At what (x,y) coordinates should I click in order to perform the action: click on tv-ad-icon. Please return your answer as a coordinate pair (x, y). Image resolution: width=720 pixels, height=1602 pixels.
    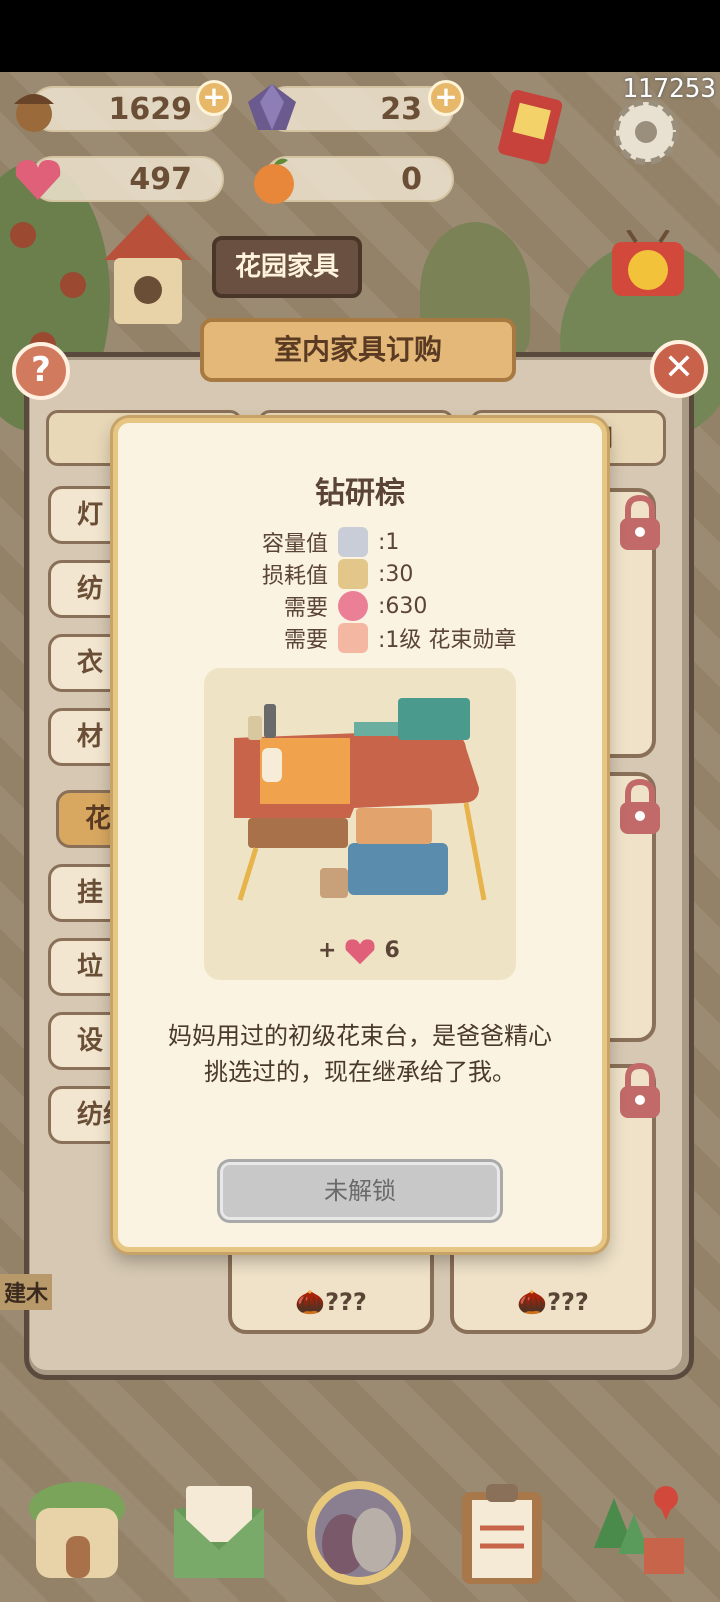
    Looking at the image, I should click on (648, 265).